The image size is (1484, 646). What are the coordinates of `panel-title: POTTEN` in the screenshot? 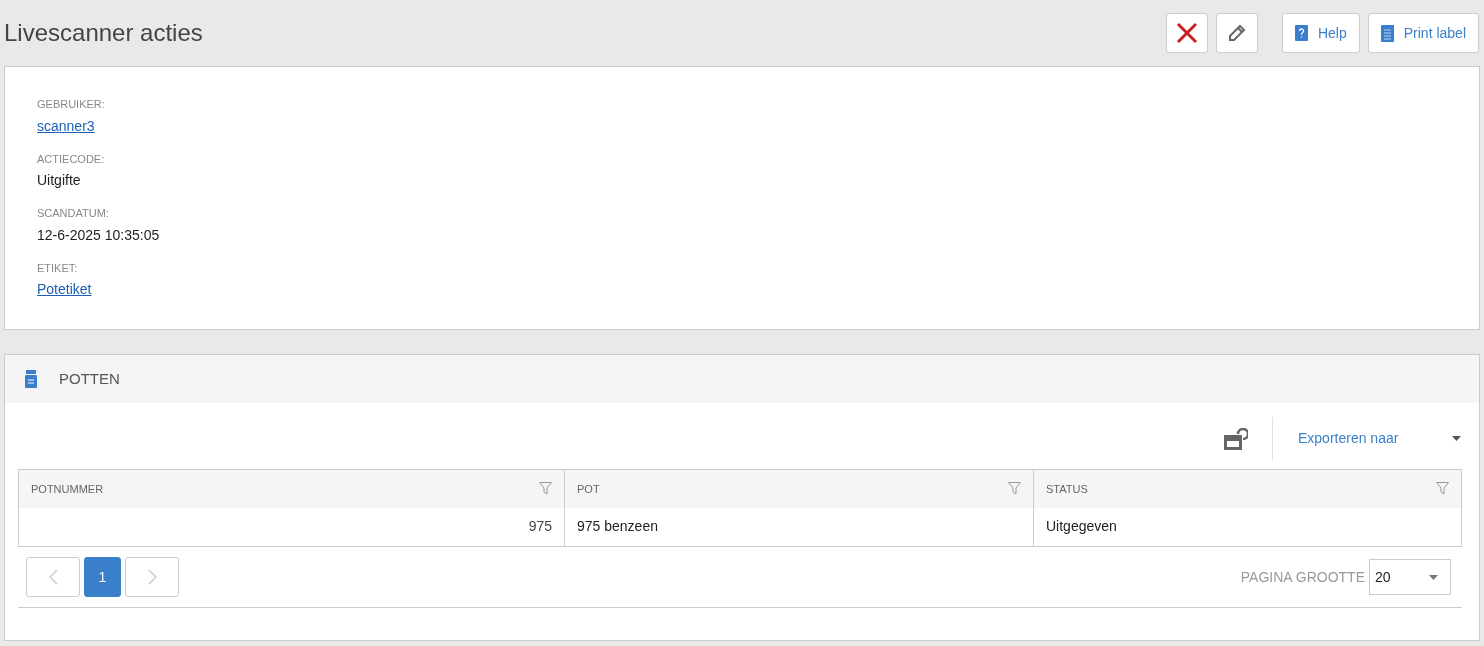 It's located at (89, 378).